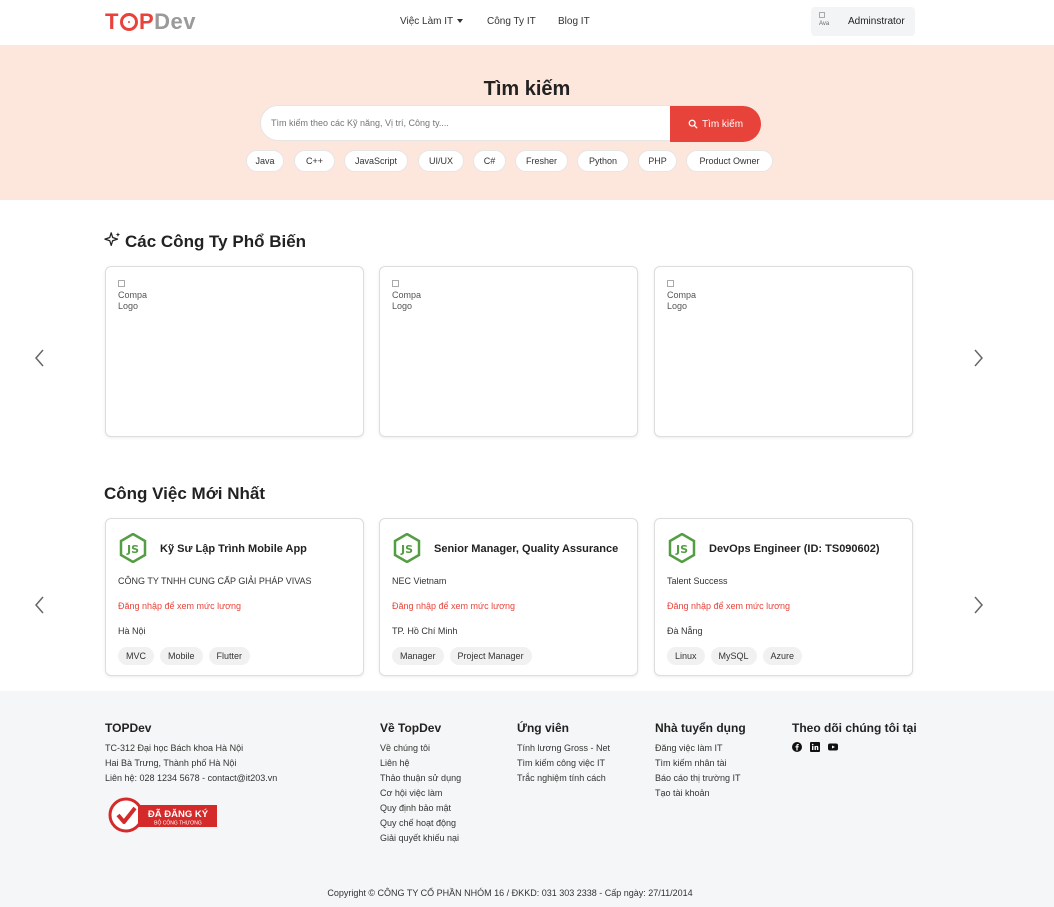  Describe the element at coordinates (685, 631) in the screenshot. I see `job-location: Đà Nẵng` at that location.